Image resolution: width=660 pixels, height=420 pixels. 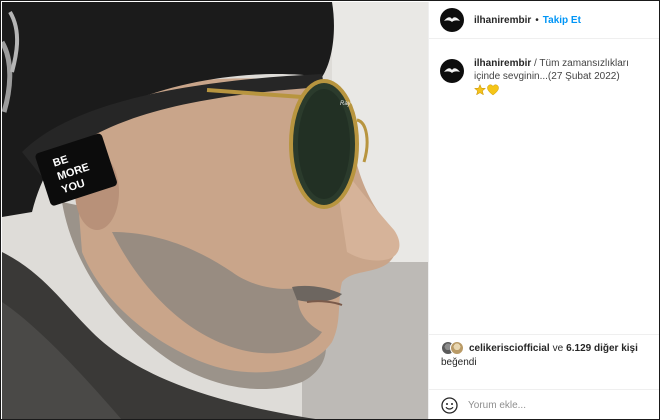 What do you see at coordinates (459, 362) in the screenshot?
I see `likes-suffix: beğendi` at bounding box center [459, 362].